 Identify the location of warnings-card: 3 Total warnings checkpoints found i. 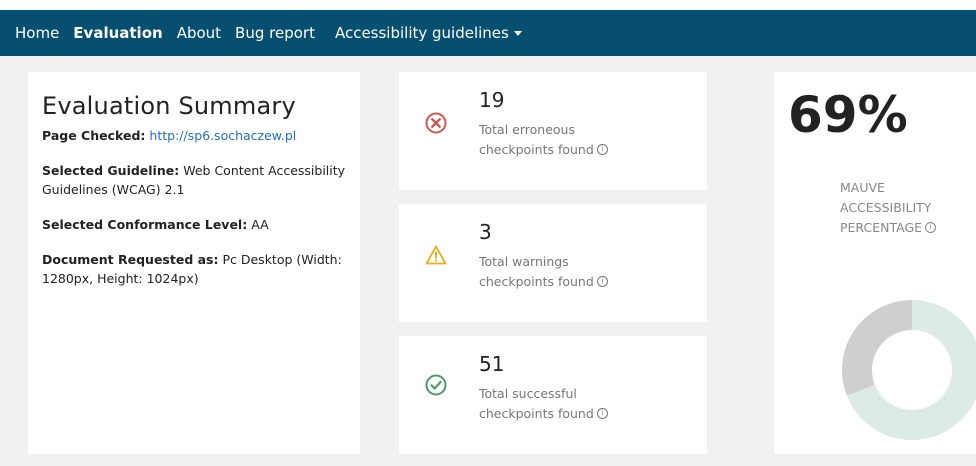
(553, 263).